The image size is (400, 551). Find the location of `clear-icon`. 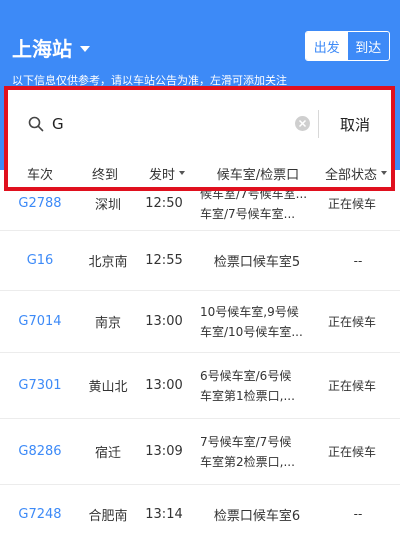

clear-icon is located at coordinates (302, 123).